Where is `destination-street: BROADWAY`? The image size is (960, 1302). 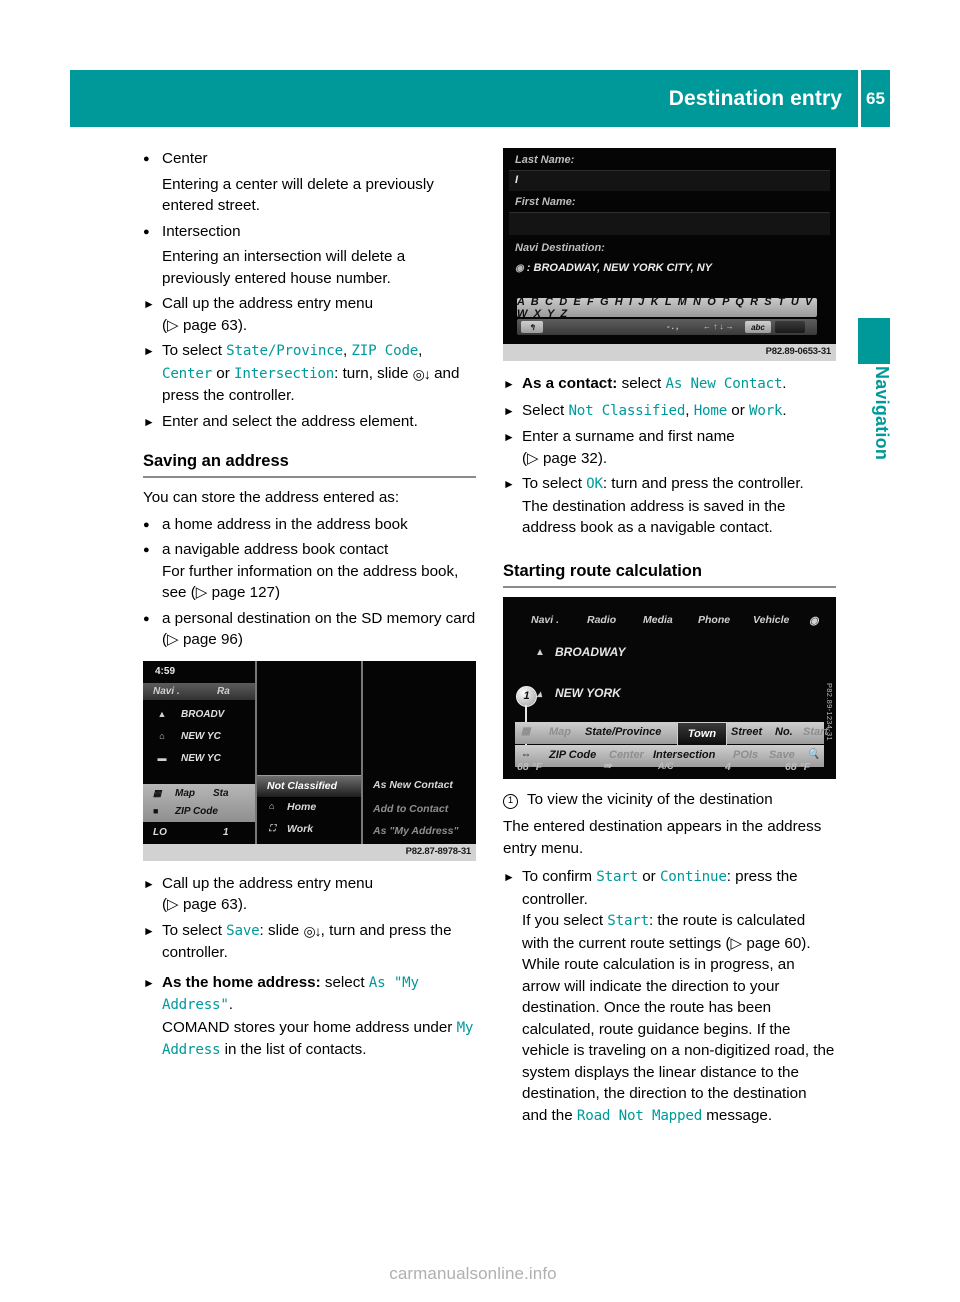
destination-street: BROADWAY is located at coordinates (590, 651).